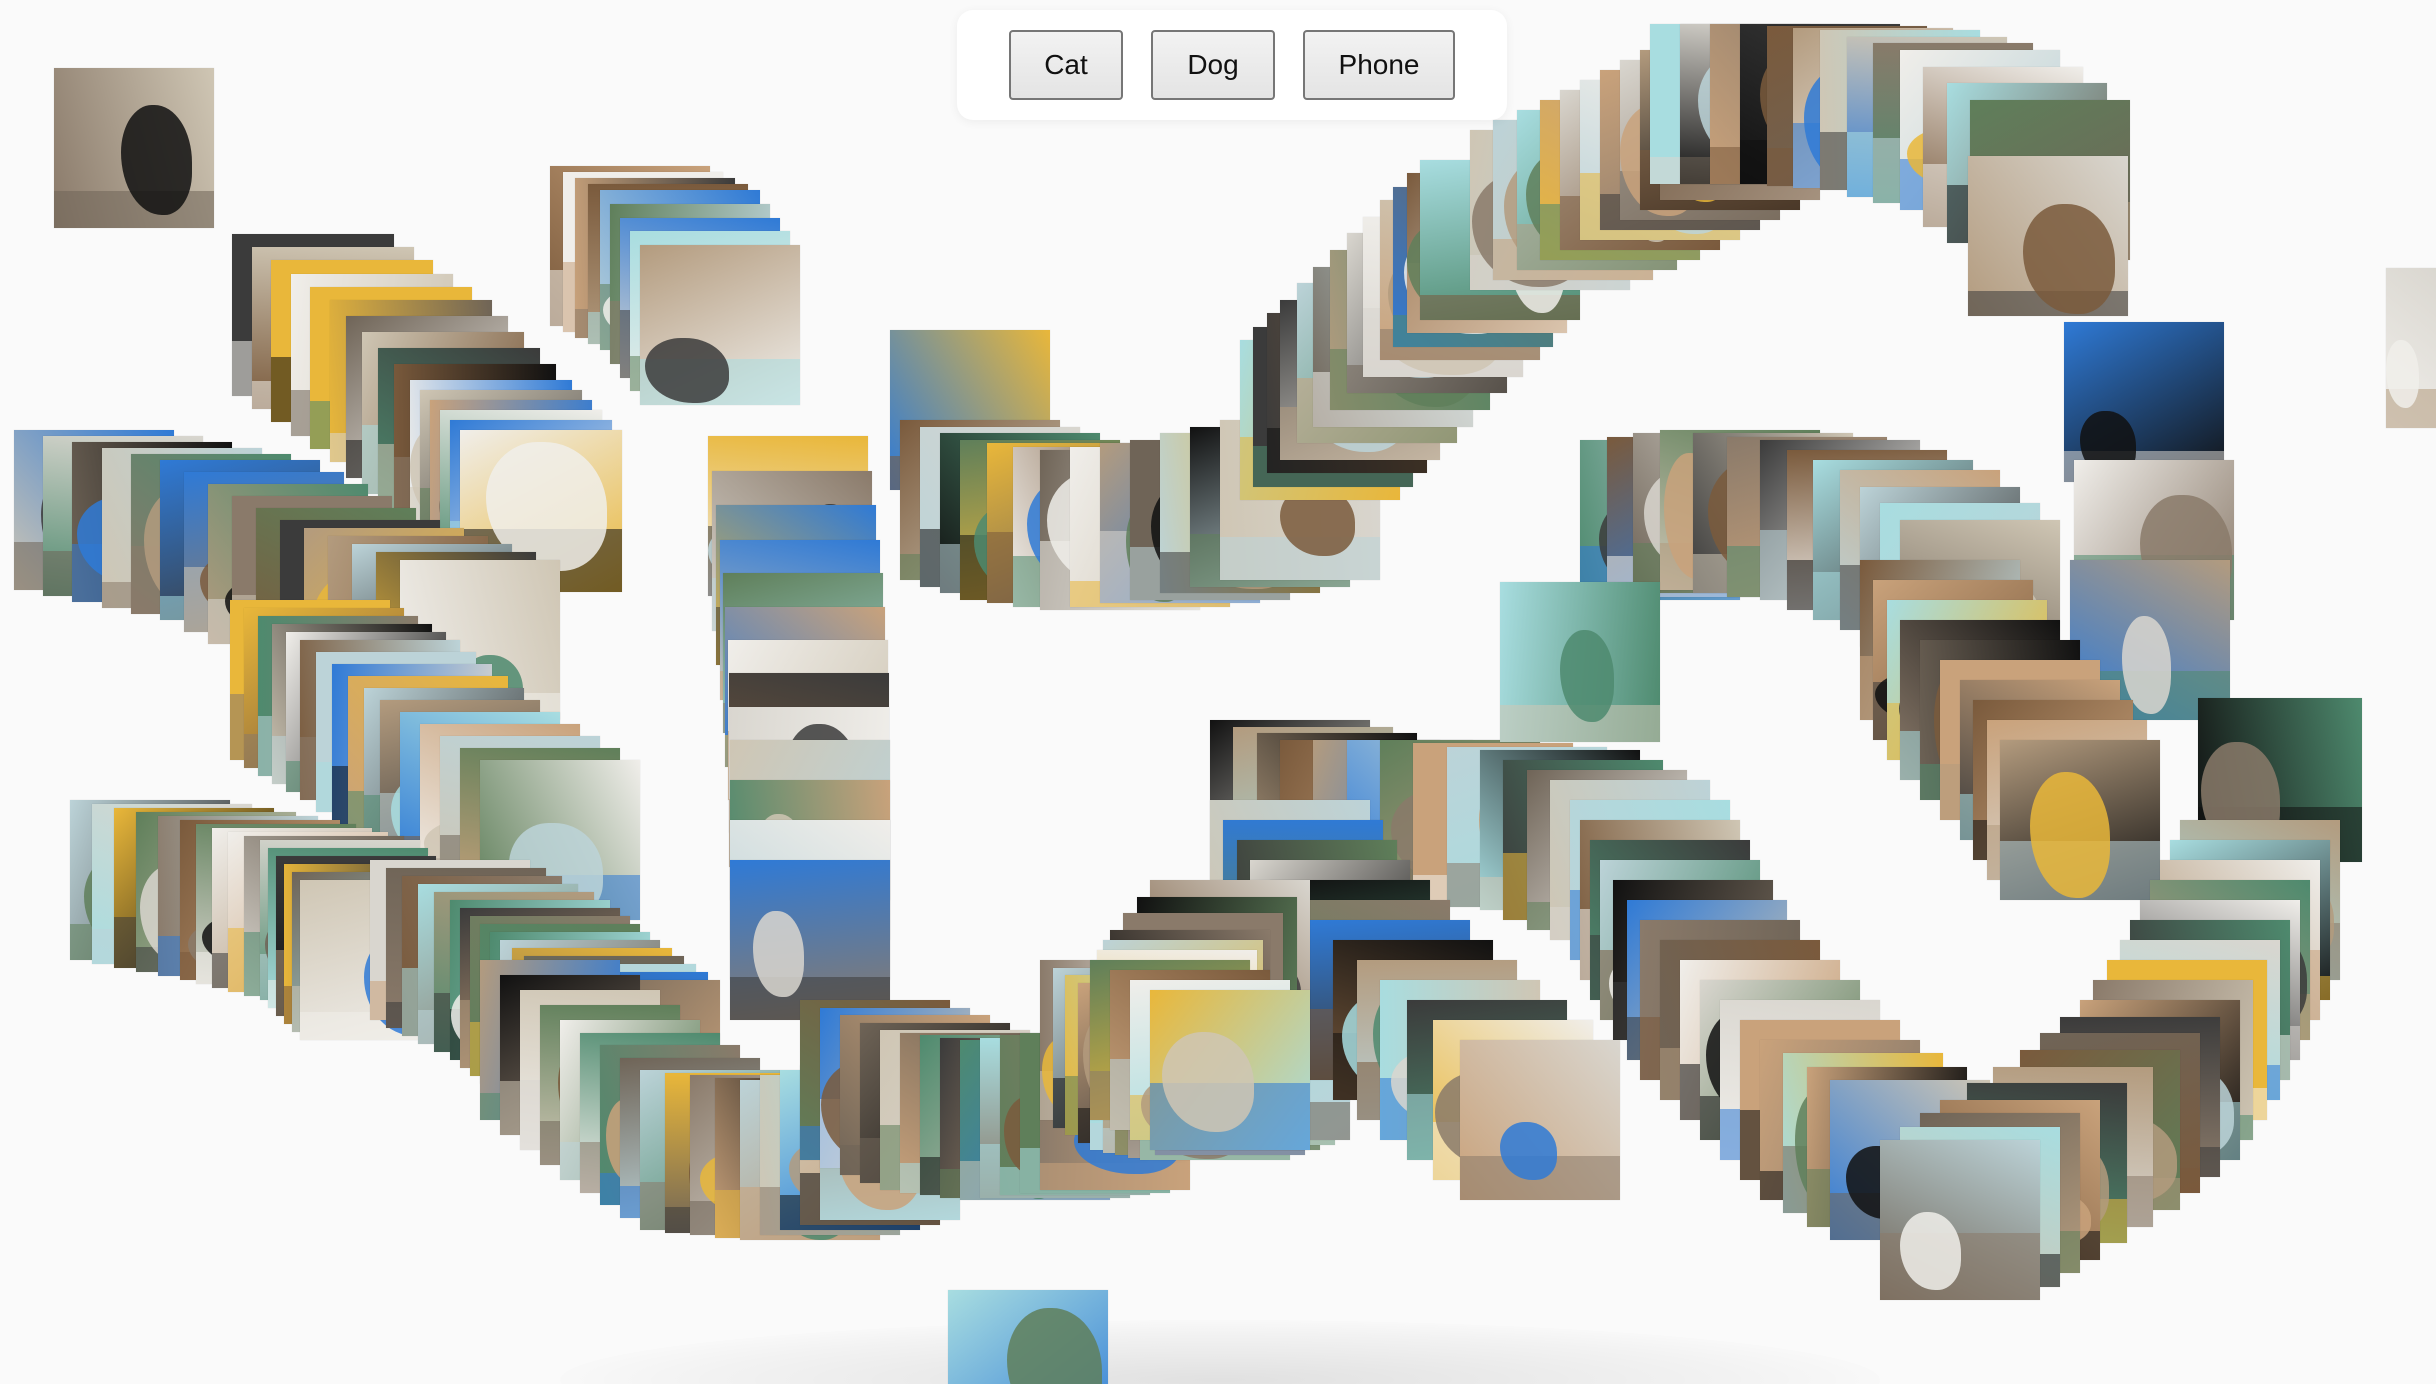  I want to click on floor-shadow, so click(1220, 1352).